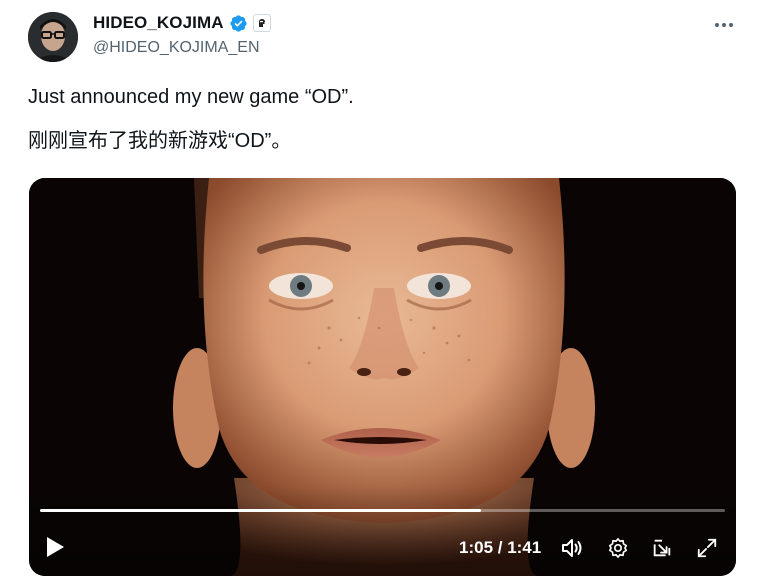 The height and width of the screenshot is (586, 761). I want to click on video-progress-fill, so click(261, 510).